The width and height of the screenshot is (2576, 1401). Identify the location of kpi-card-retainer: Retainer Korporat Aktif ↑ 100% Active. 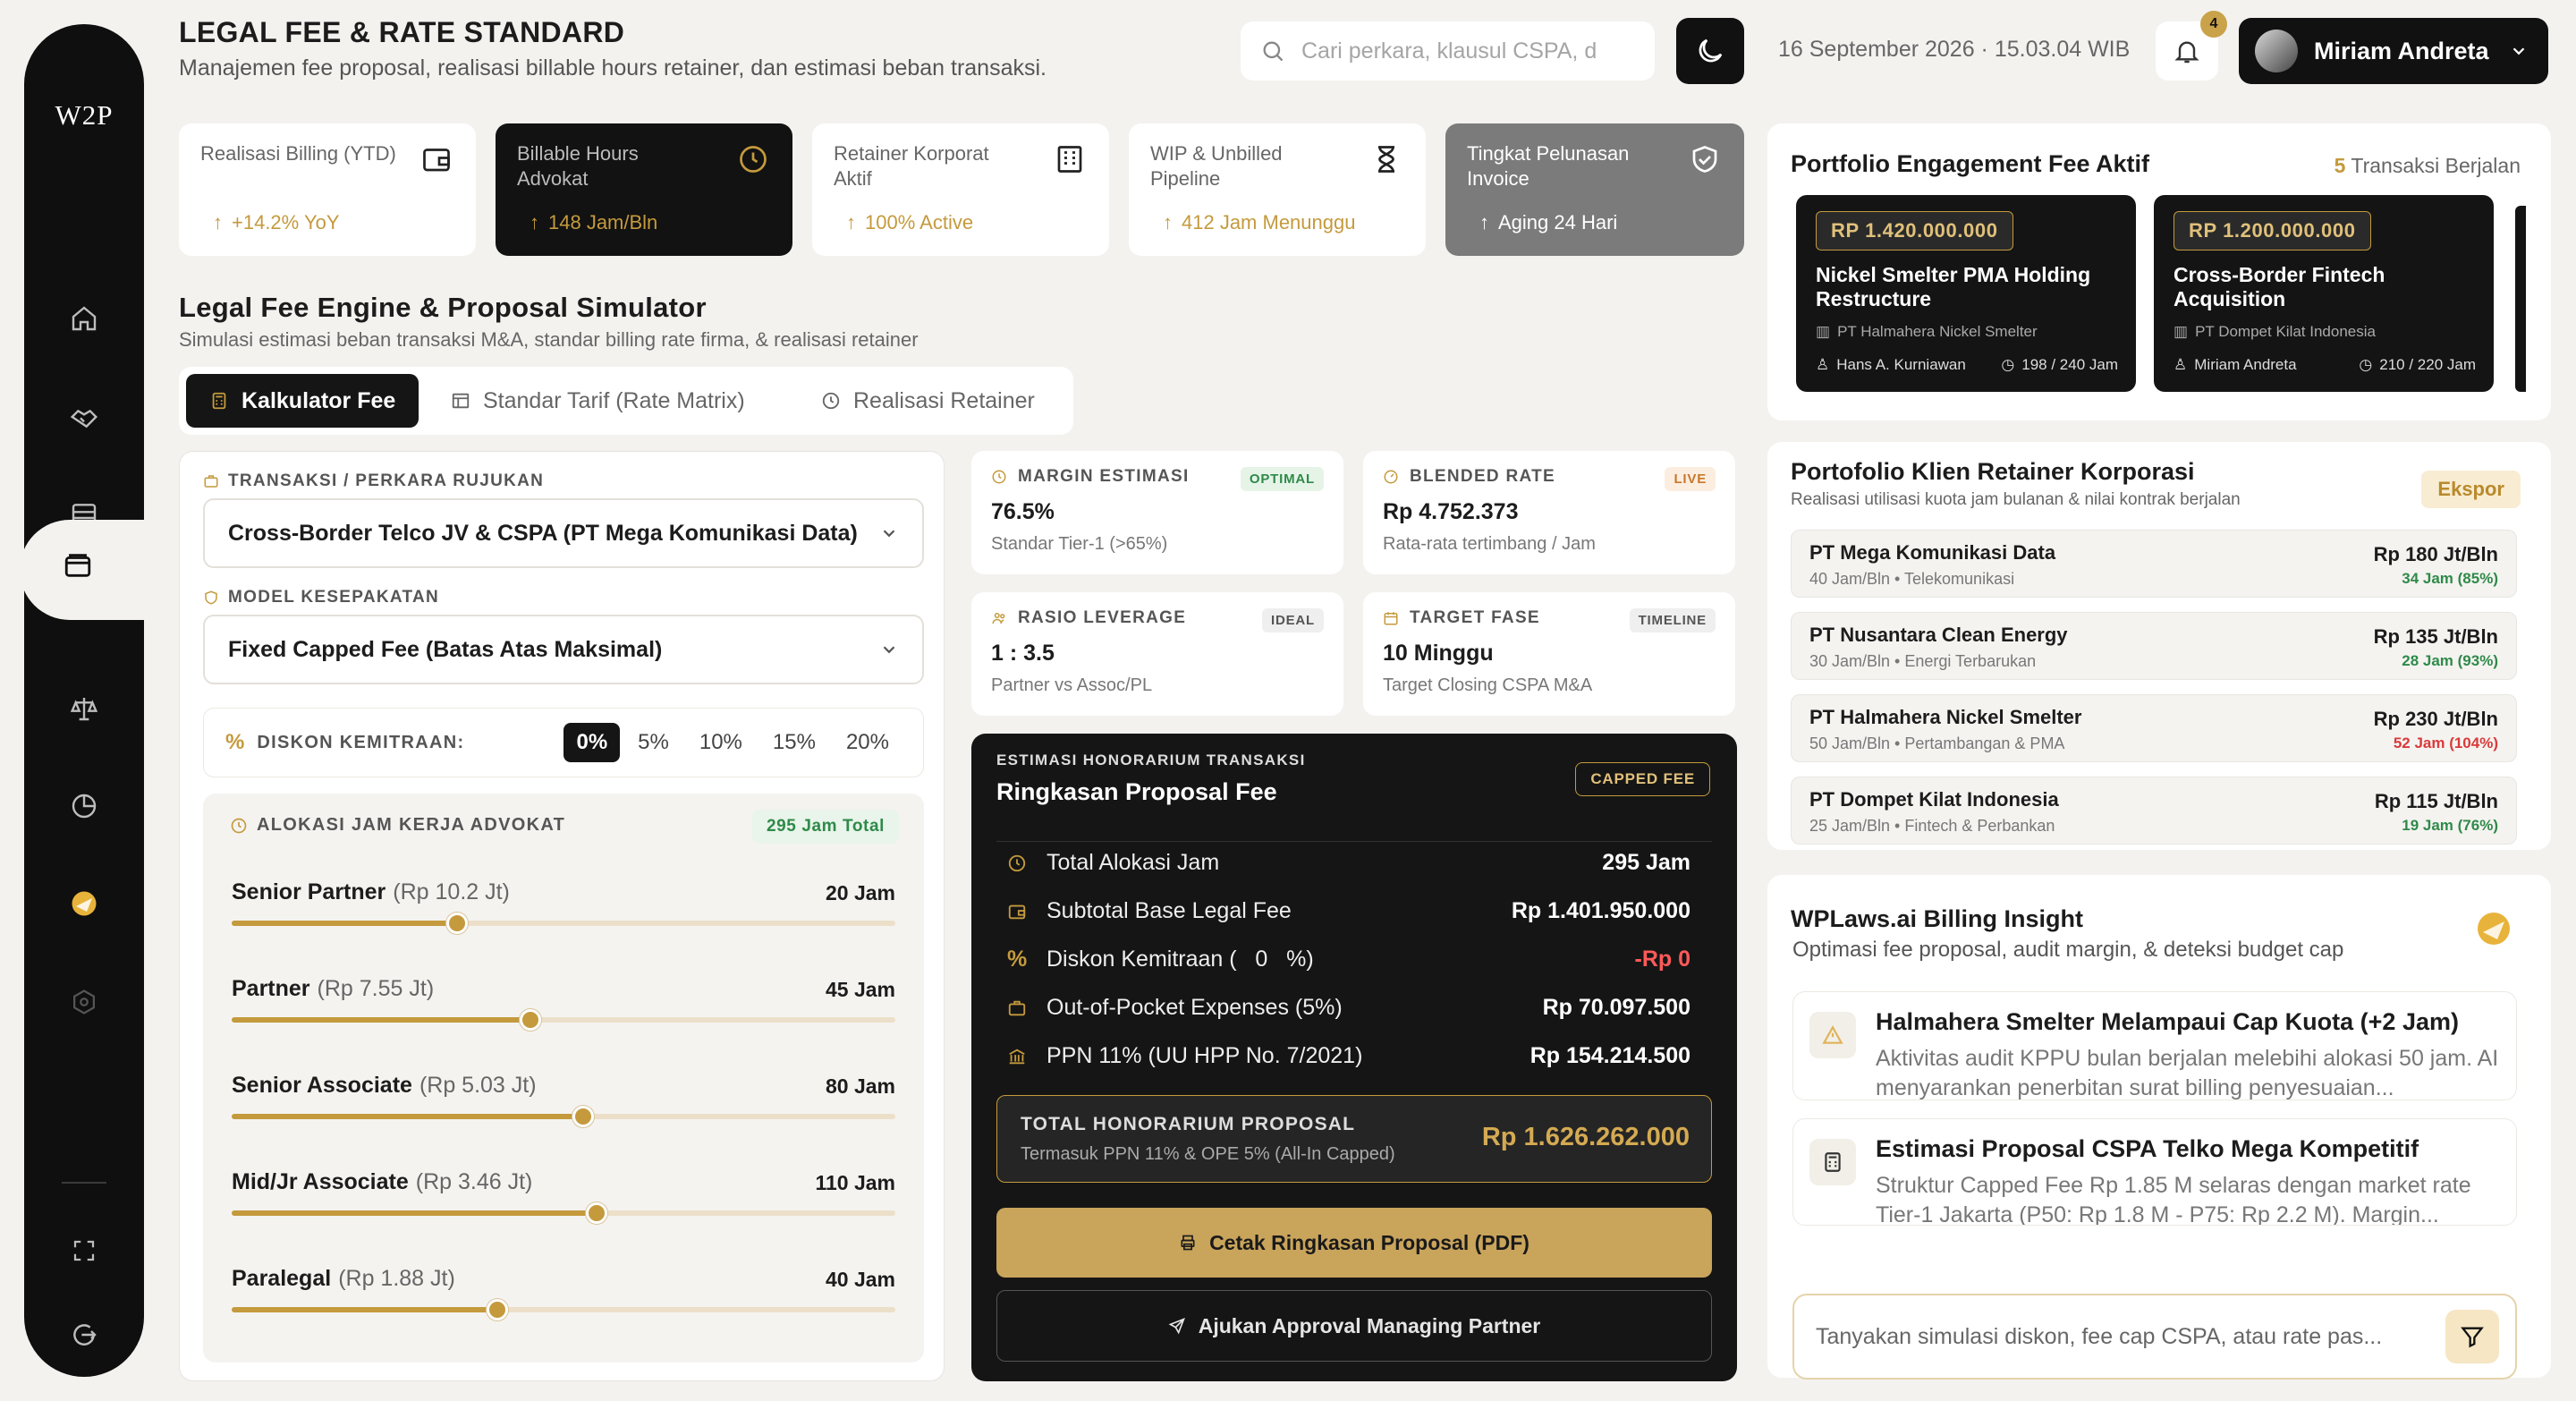
(960, 189).